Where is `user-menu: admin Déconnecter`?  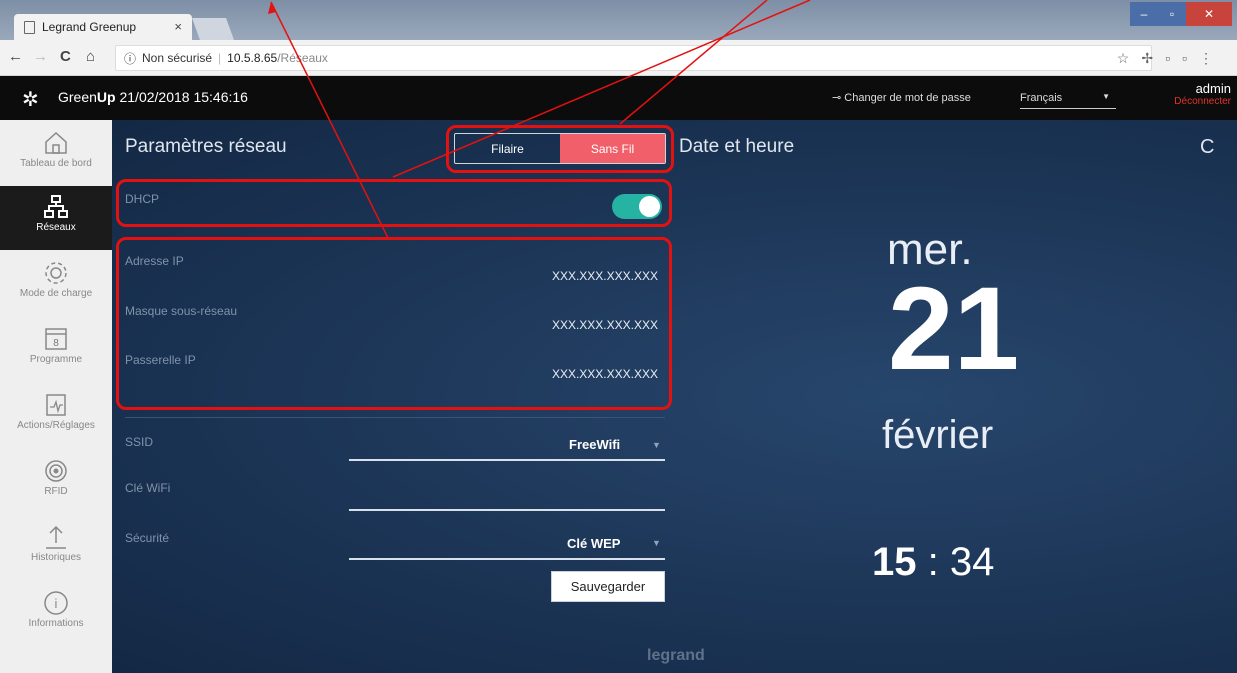
user-menu: admin Déconnecter is located at coordinates (1202, 95).